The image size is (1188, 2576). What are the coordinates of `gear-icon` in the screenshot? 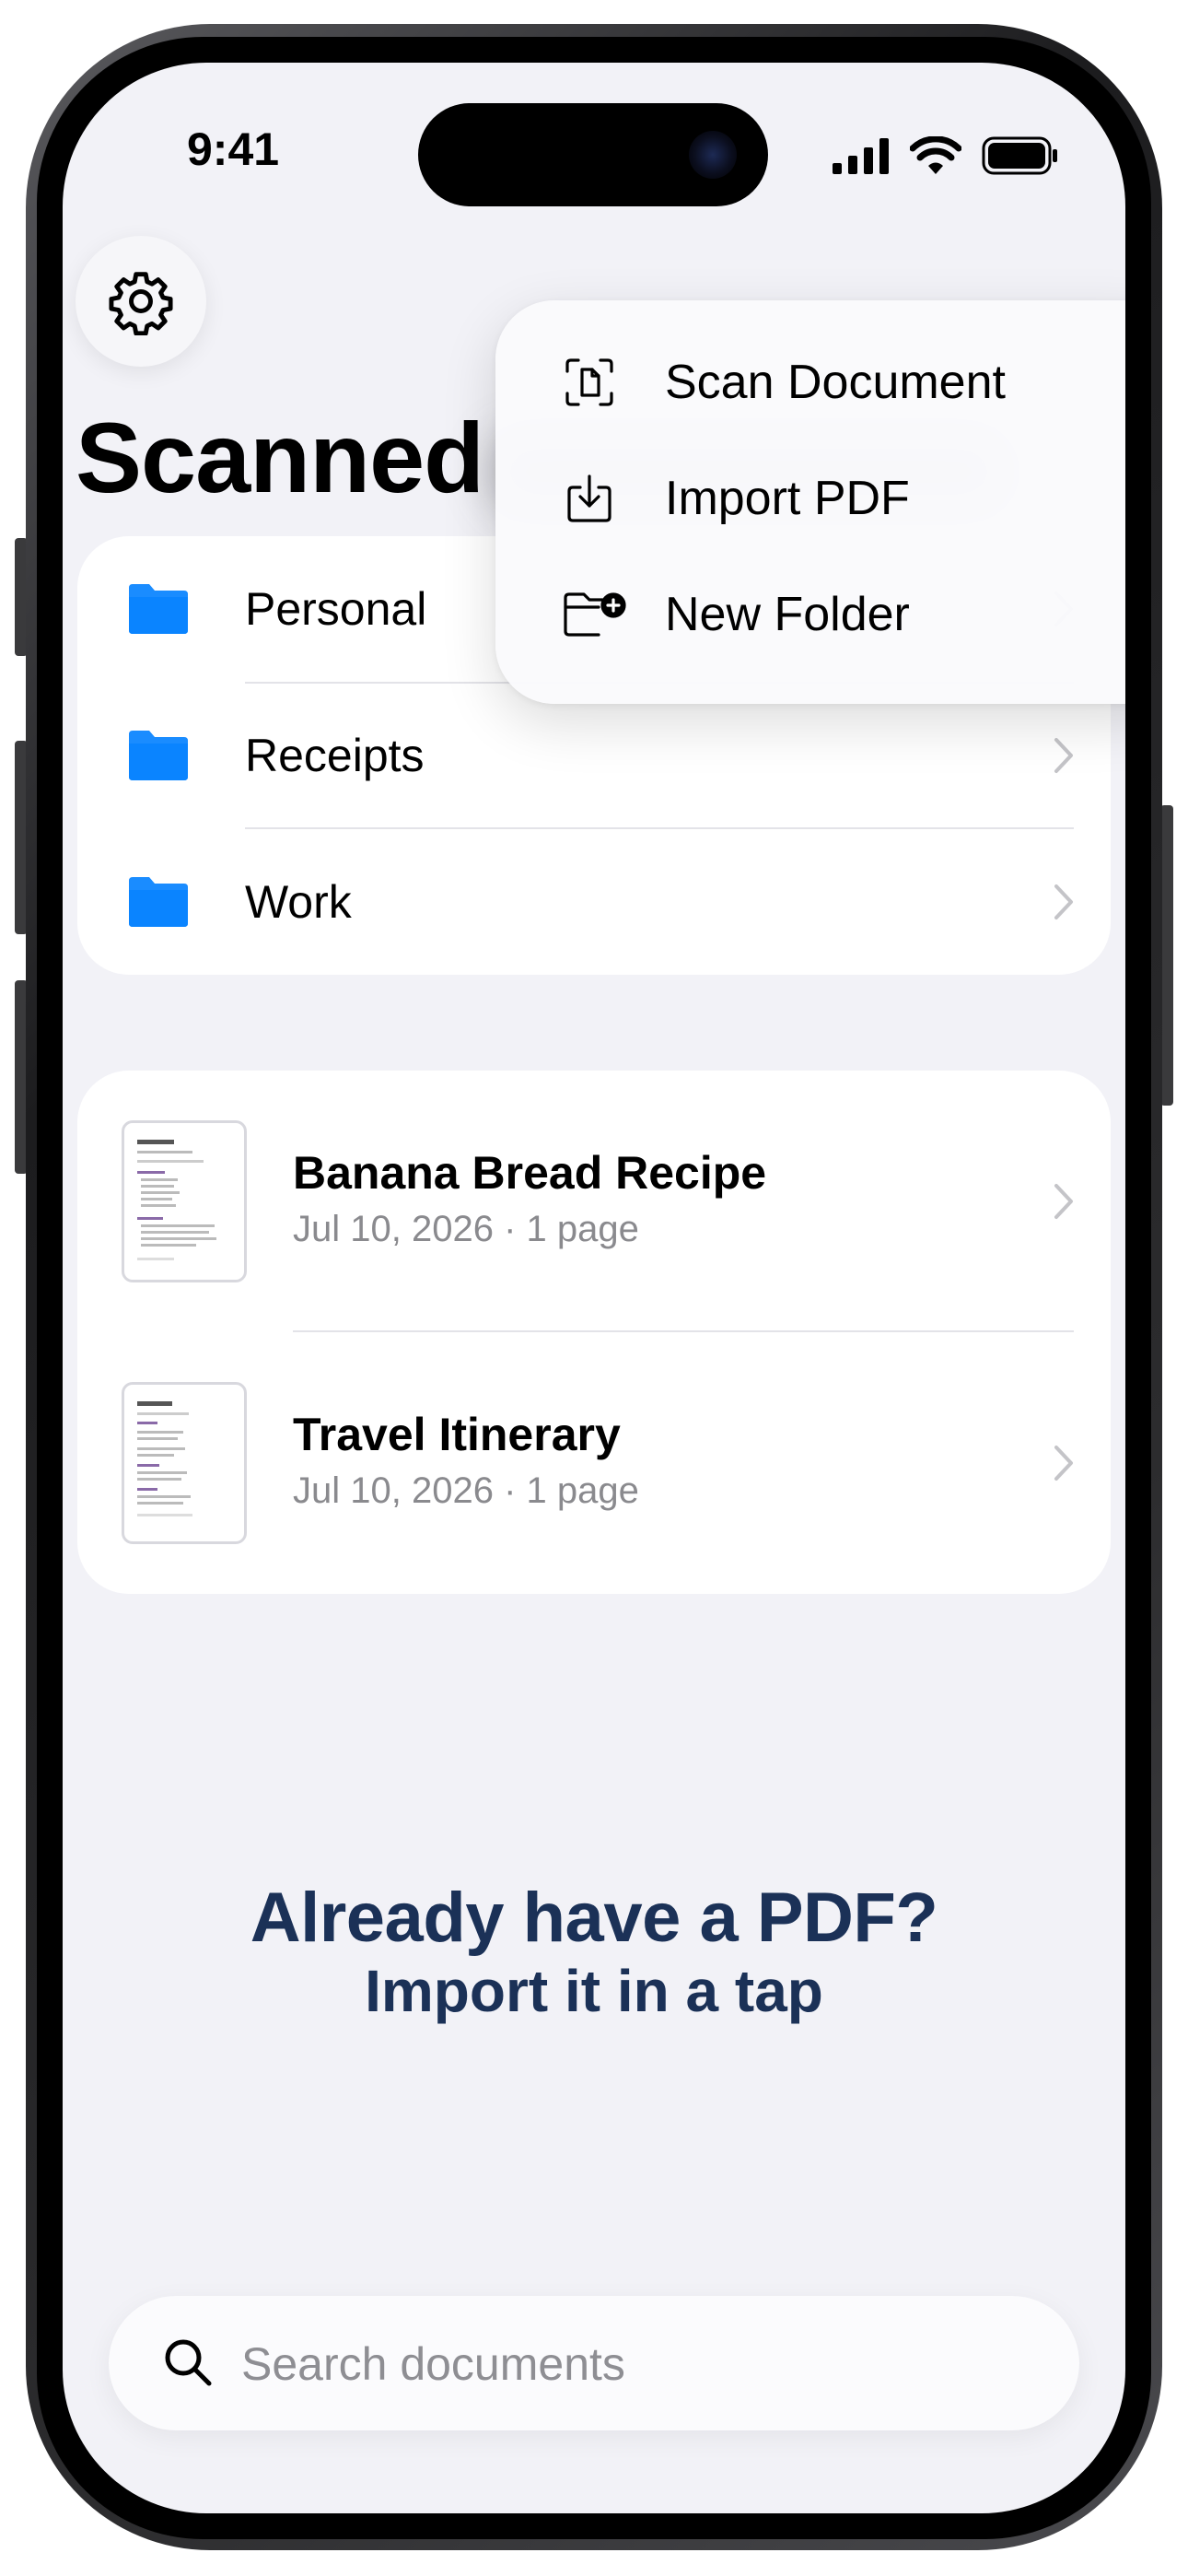 It's located at (141, 303).